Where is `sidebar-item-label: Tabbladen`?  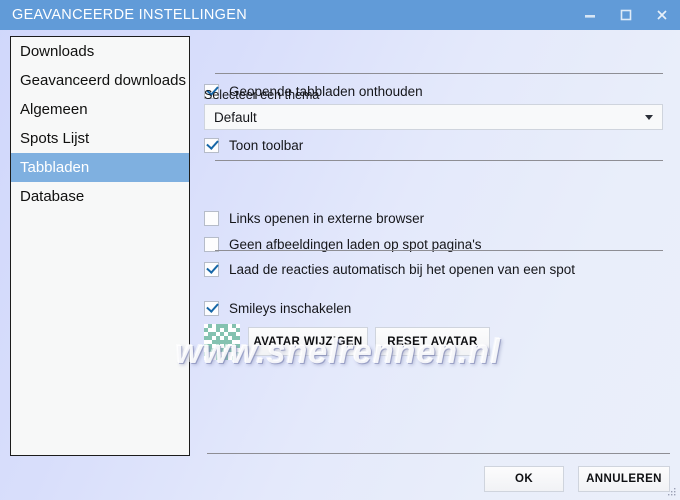
sidebar-item-label: Tabbladen is located at coordinates (55, 167).